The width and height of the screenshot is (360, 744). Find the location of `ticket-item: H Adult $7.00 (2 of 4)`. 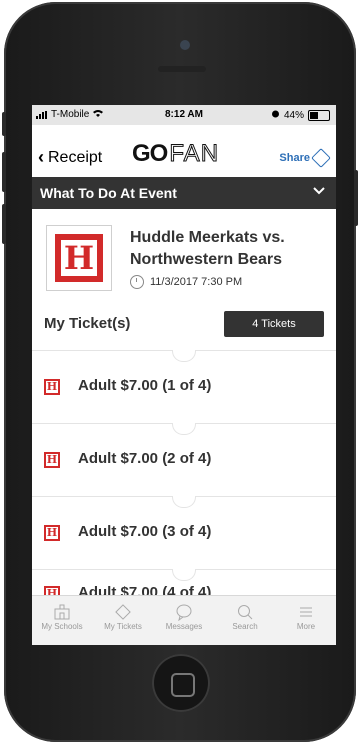

ticket-item: H Adult $7.00 (2 of 4) is located at coordinates (184, 459).